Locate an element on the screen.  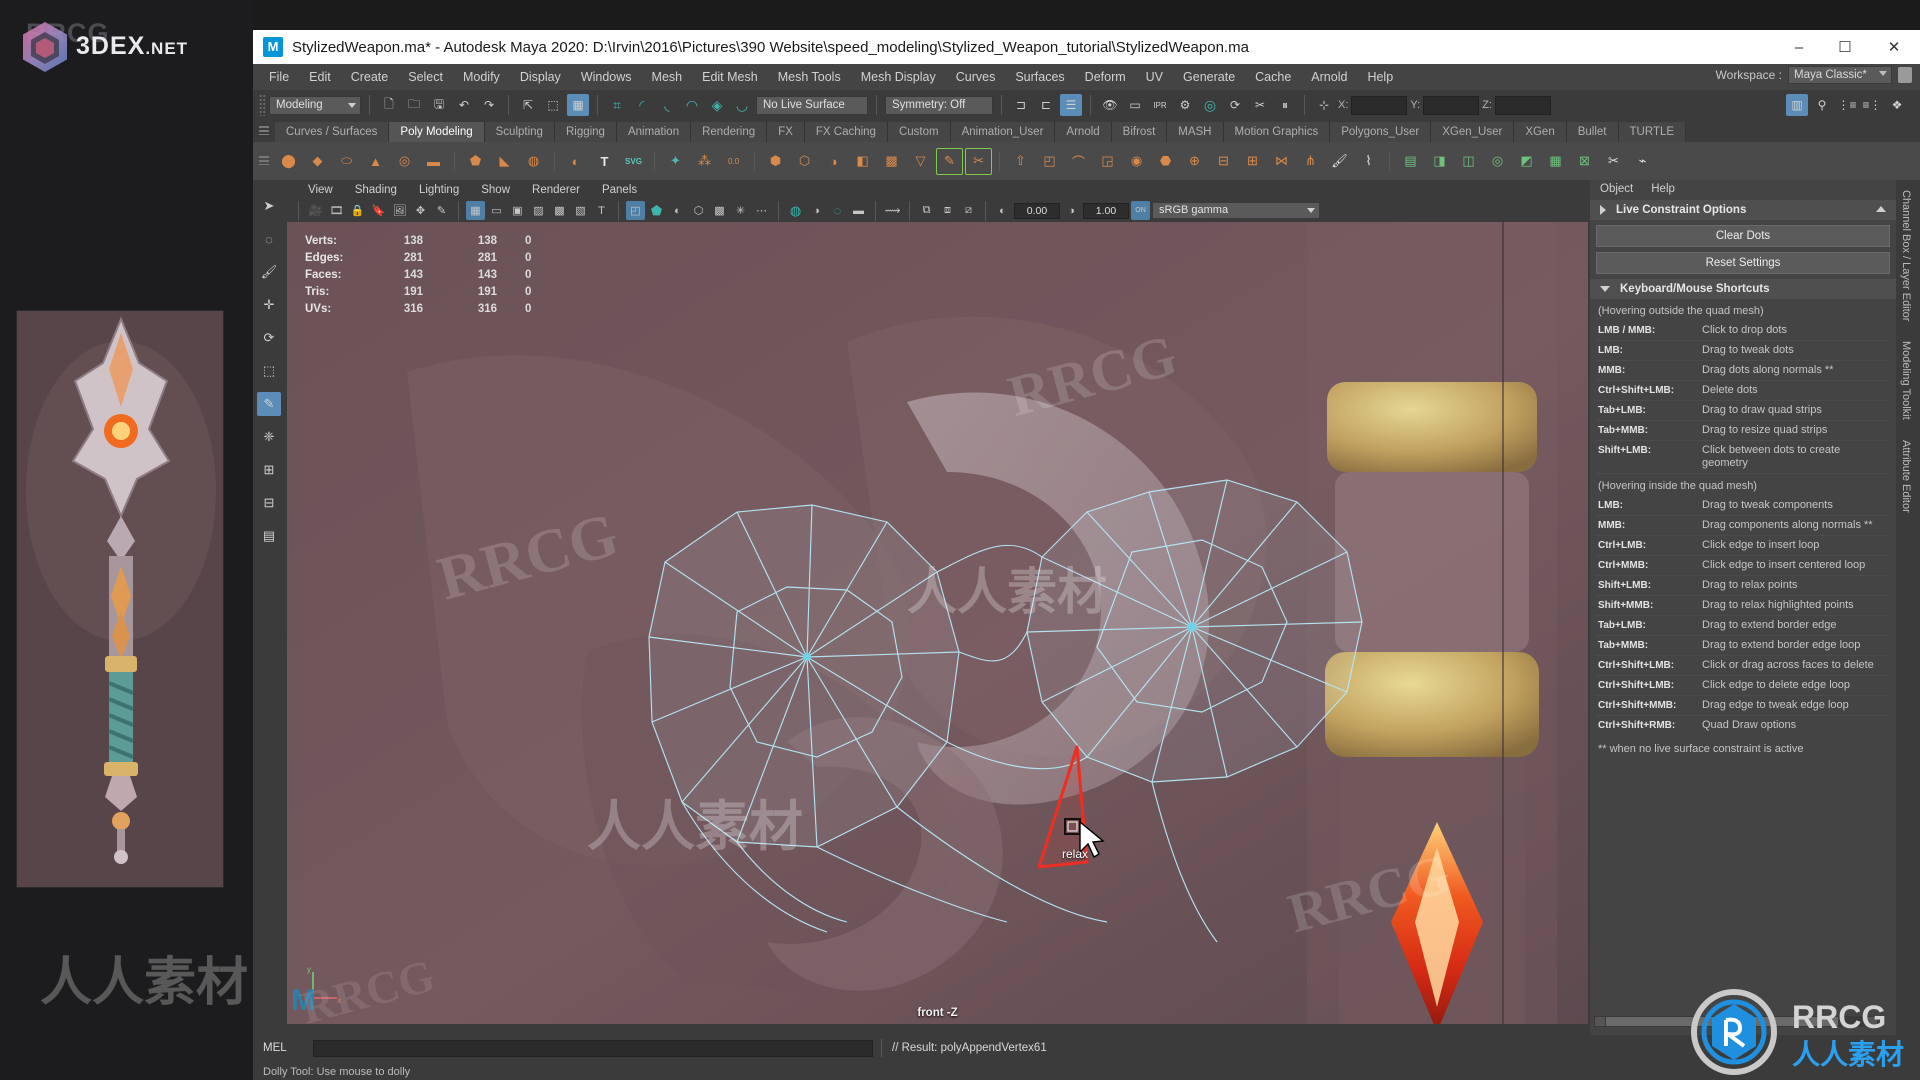
shelf-tab-bullet: Bullet is located at coordinates (1592, 132).